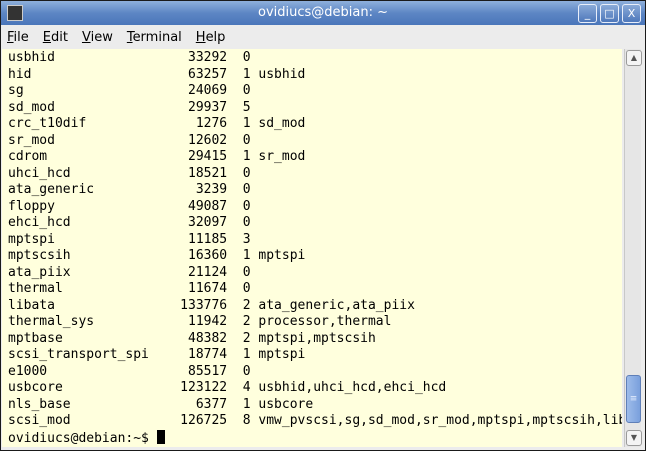 This screenshot has height=451, width=646. Describe the element at coordinates (246, 420) in the screenshot. I see `module-used-count: 8` at that location.